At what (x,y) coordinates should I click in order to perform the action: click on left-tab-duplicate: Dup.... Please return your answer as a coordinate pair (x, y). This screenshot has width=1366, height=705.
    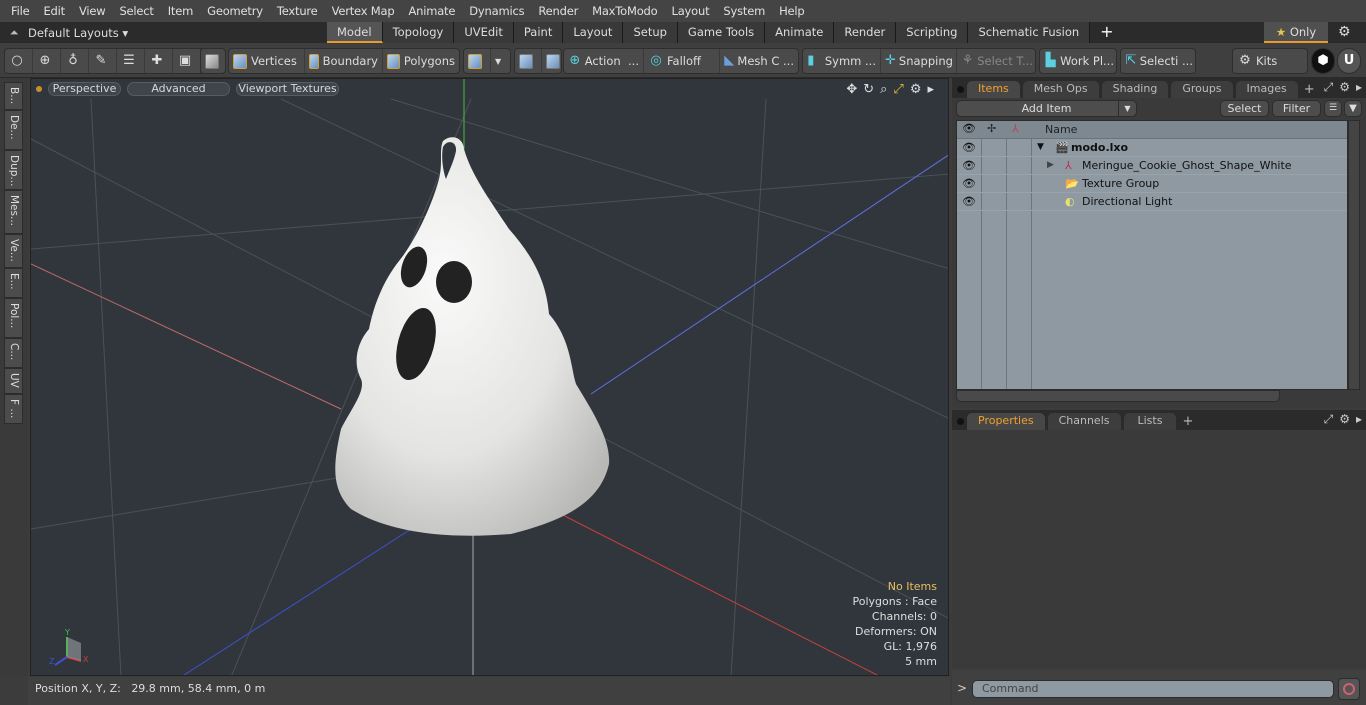
    Looking at the image, I should click on (13, 170).